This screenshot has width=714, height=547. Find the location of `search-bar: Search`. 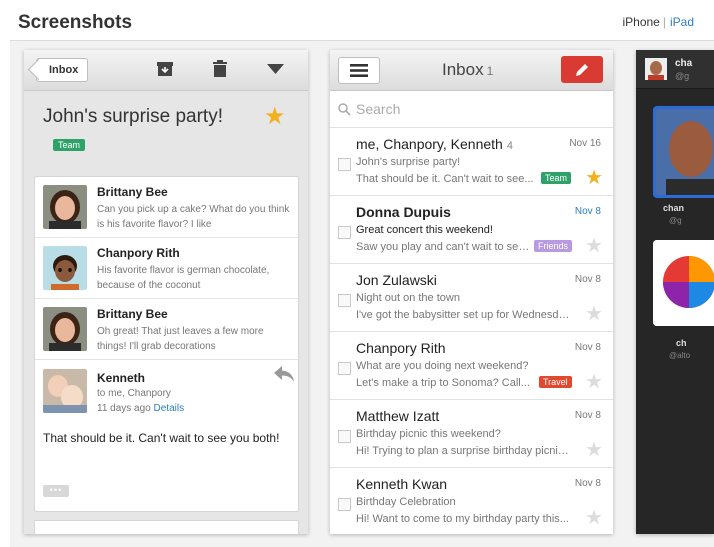

search-bar: Search is located at coordinates (471, 109).